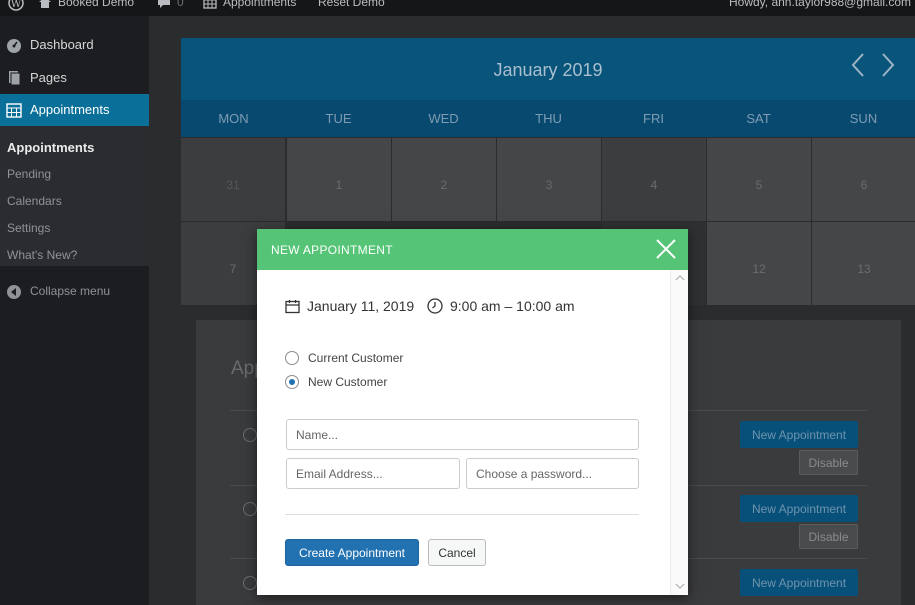  What do you see at coordinates (666, 249) in the screenshot?
I see `close-icon` at bounding box center [666, 249].